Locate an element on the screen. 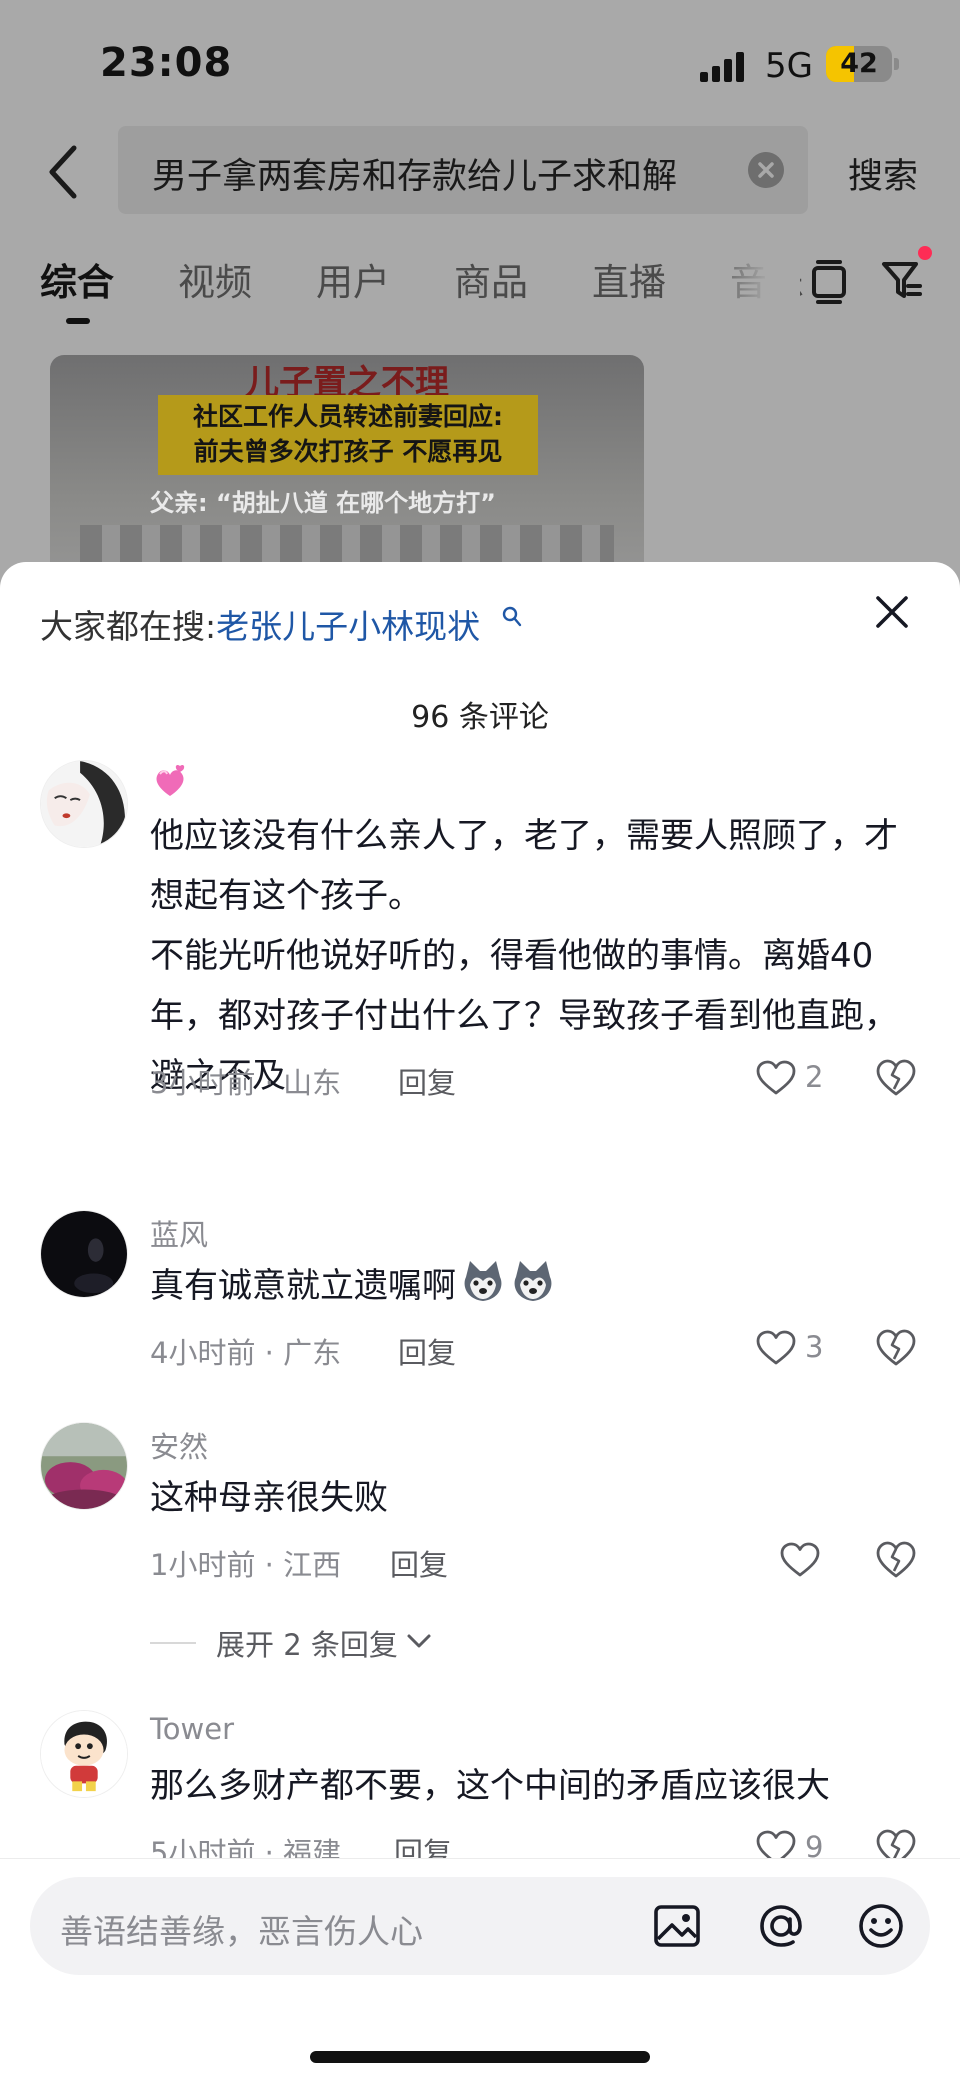 Image resolution: width=960 pixels, height=2078 pixels. comment-input-placeholder: 善语结善缘，恶言伤人心 is located at coordinates (241, 1931).